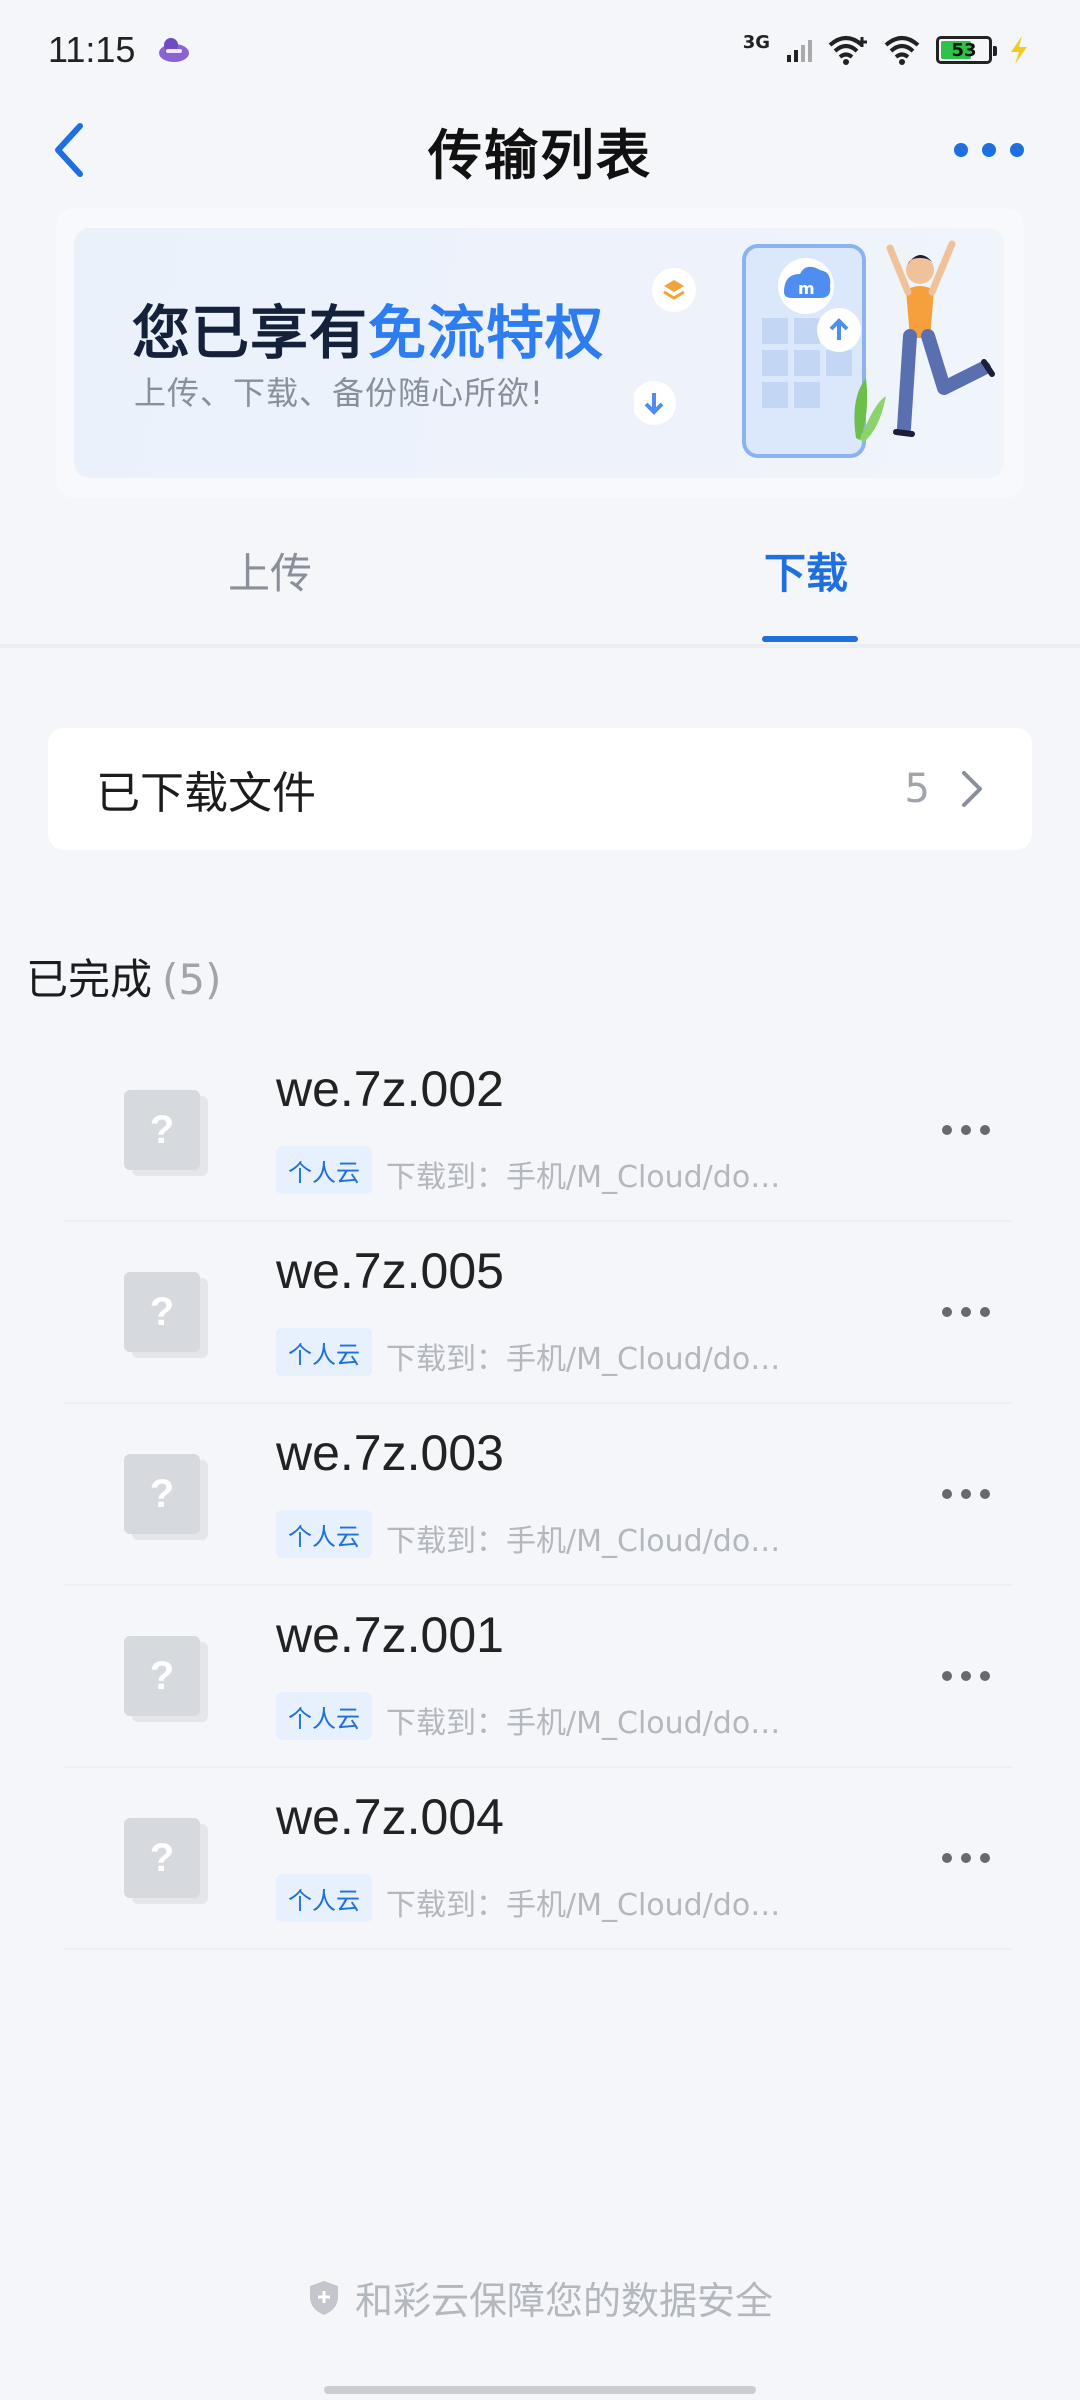 The width and height of the screenshot is (1080, 2400). I want to click on app-notification-icon, so click(174, 50).